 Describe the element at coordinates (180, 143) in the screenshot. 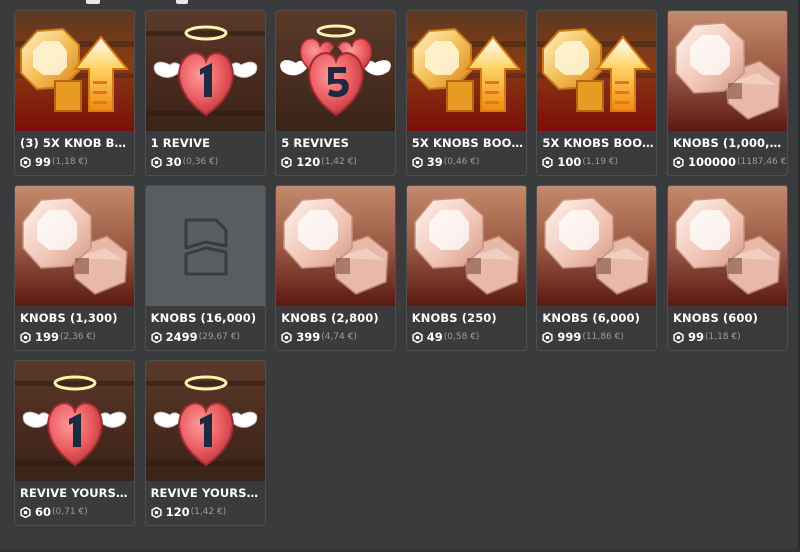

I see `product-name: 1 REVIVE` at that location.